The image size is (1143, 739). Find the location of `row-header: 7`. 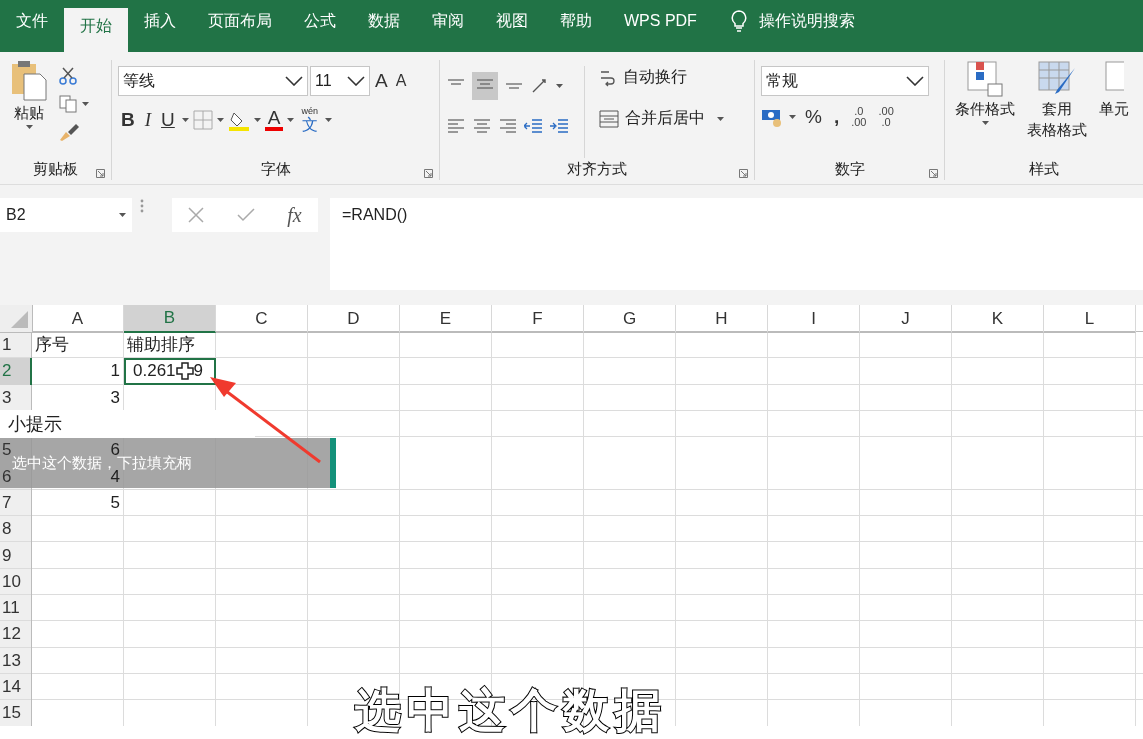

row-header: 7 is located at coordinates (7, 502).